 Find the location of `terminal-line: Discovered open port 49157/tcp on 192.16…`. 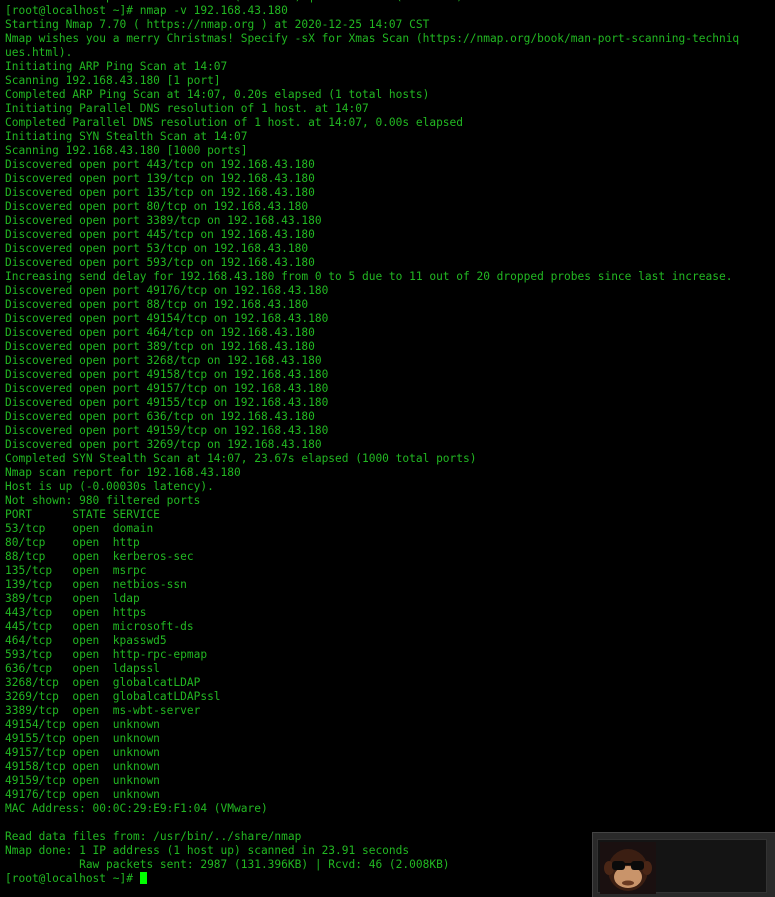

terminal-line: Discovered open port 49157/tcp on 192.16… is located at coordinates (167, 388).